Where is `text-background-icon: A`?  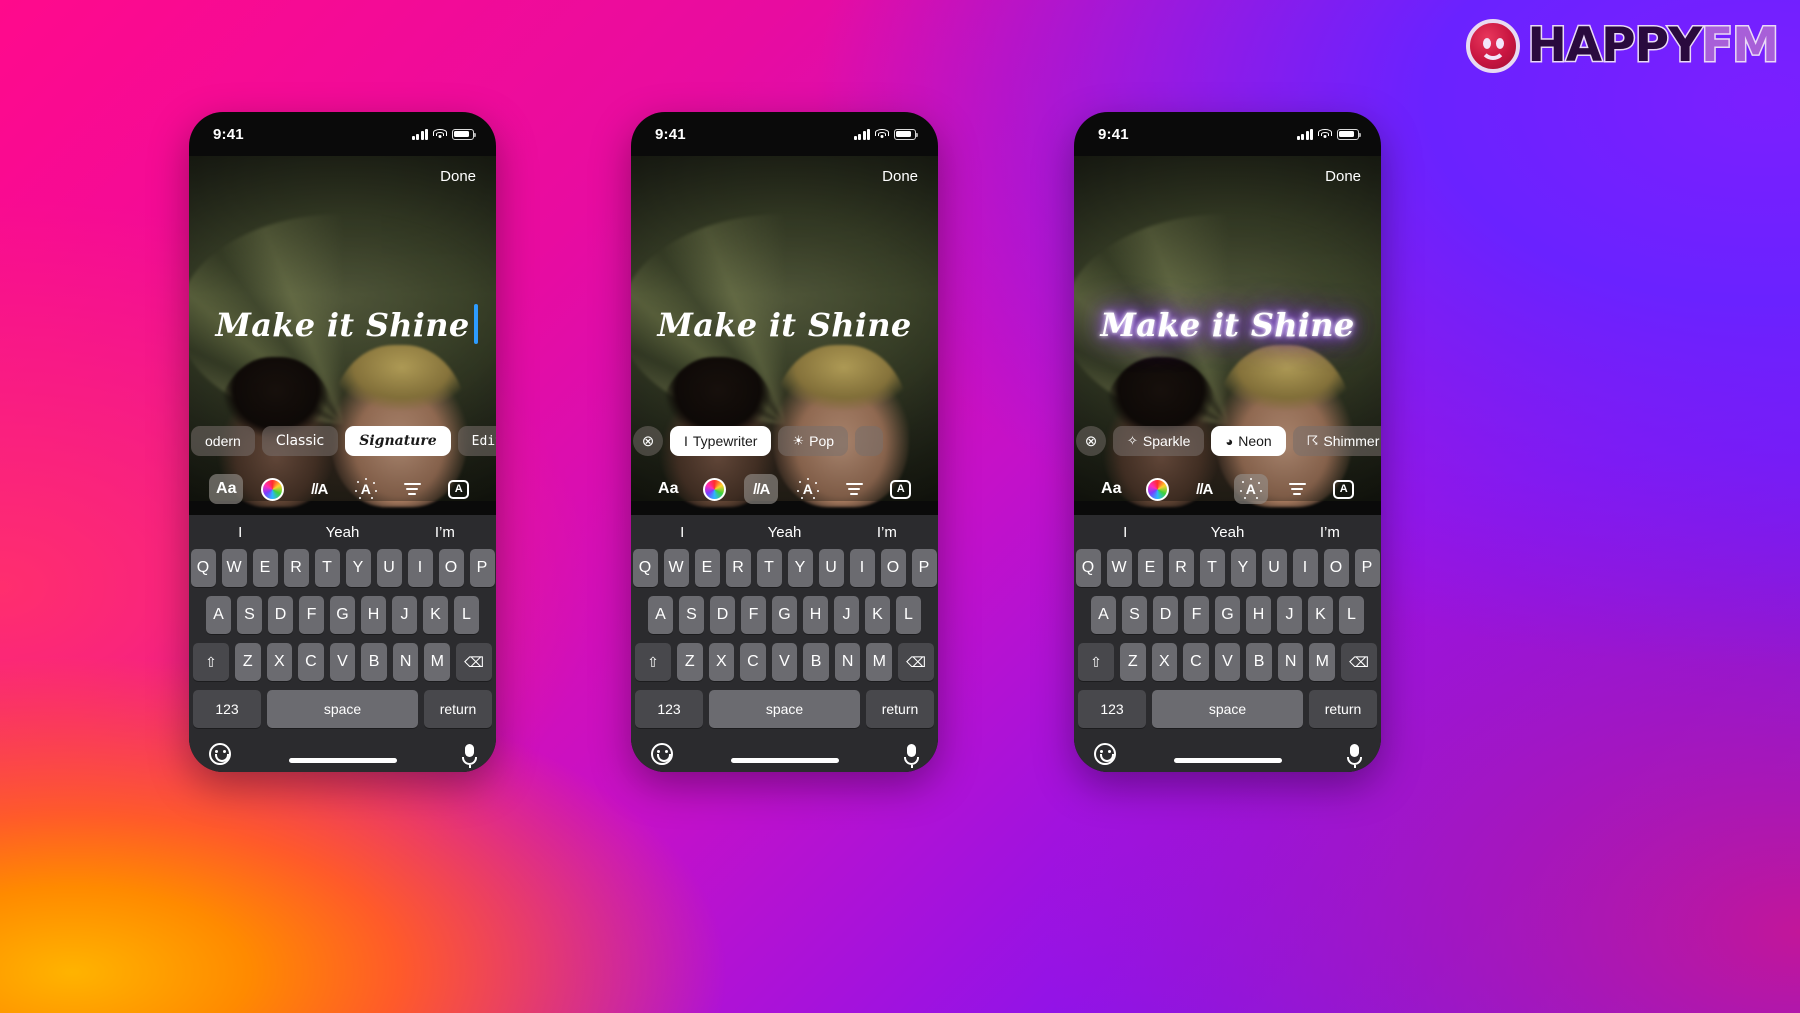
text-background-icon: A is located at coordinates (901, 489).